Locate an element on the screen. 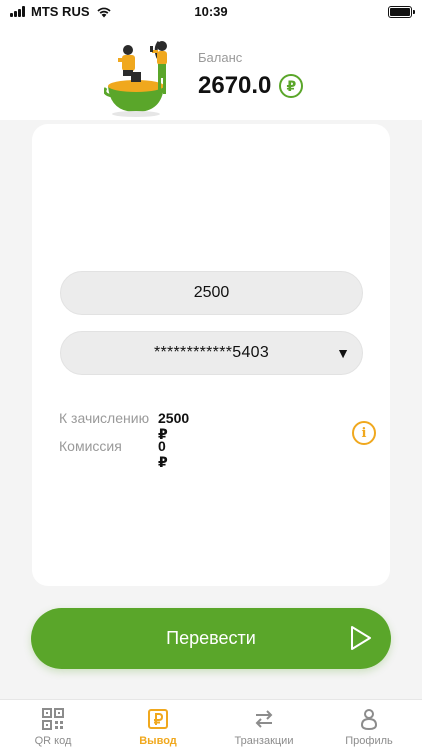  balance-row: 2670.0 ₽ is located at coordinates (251, 86).